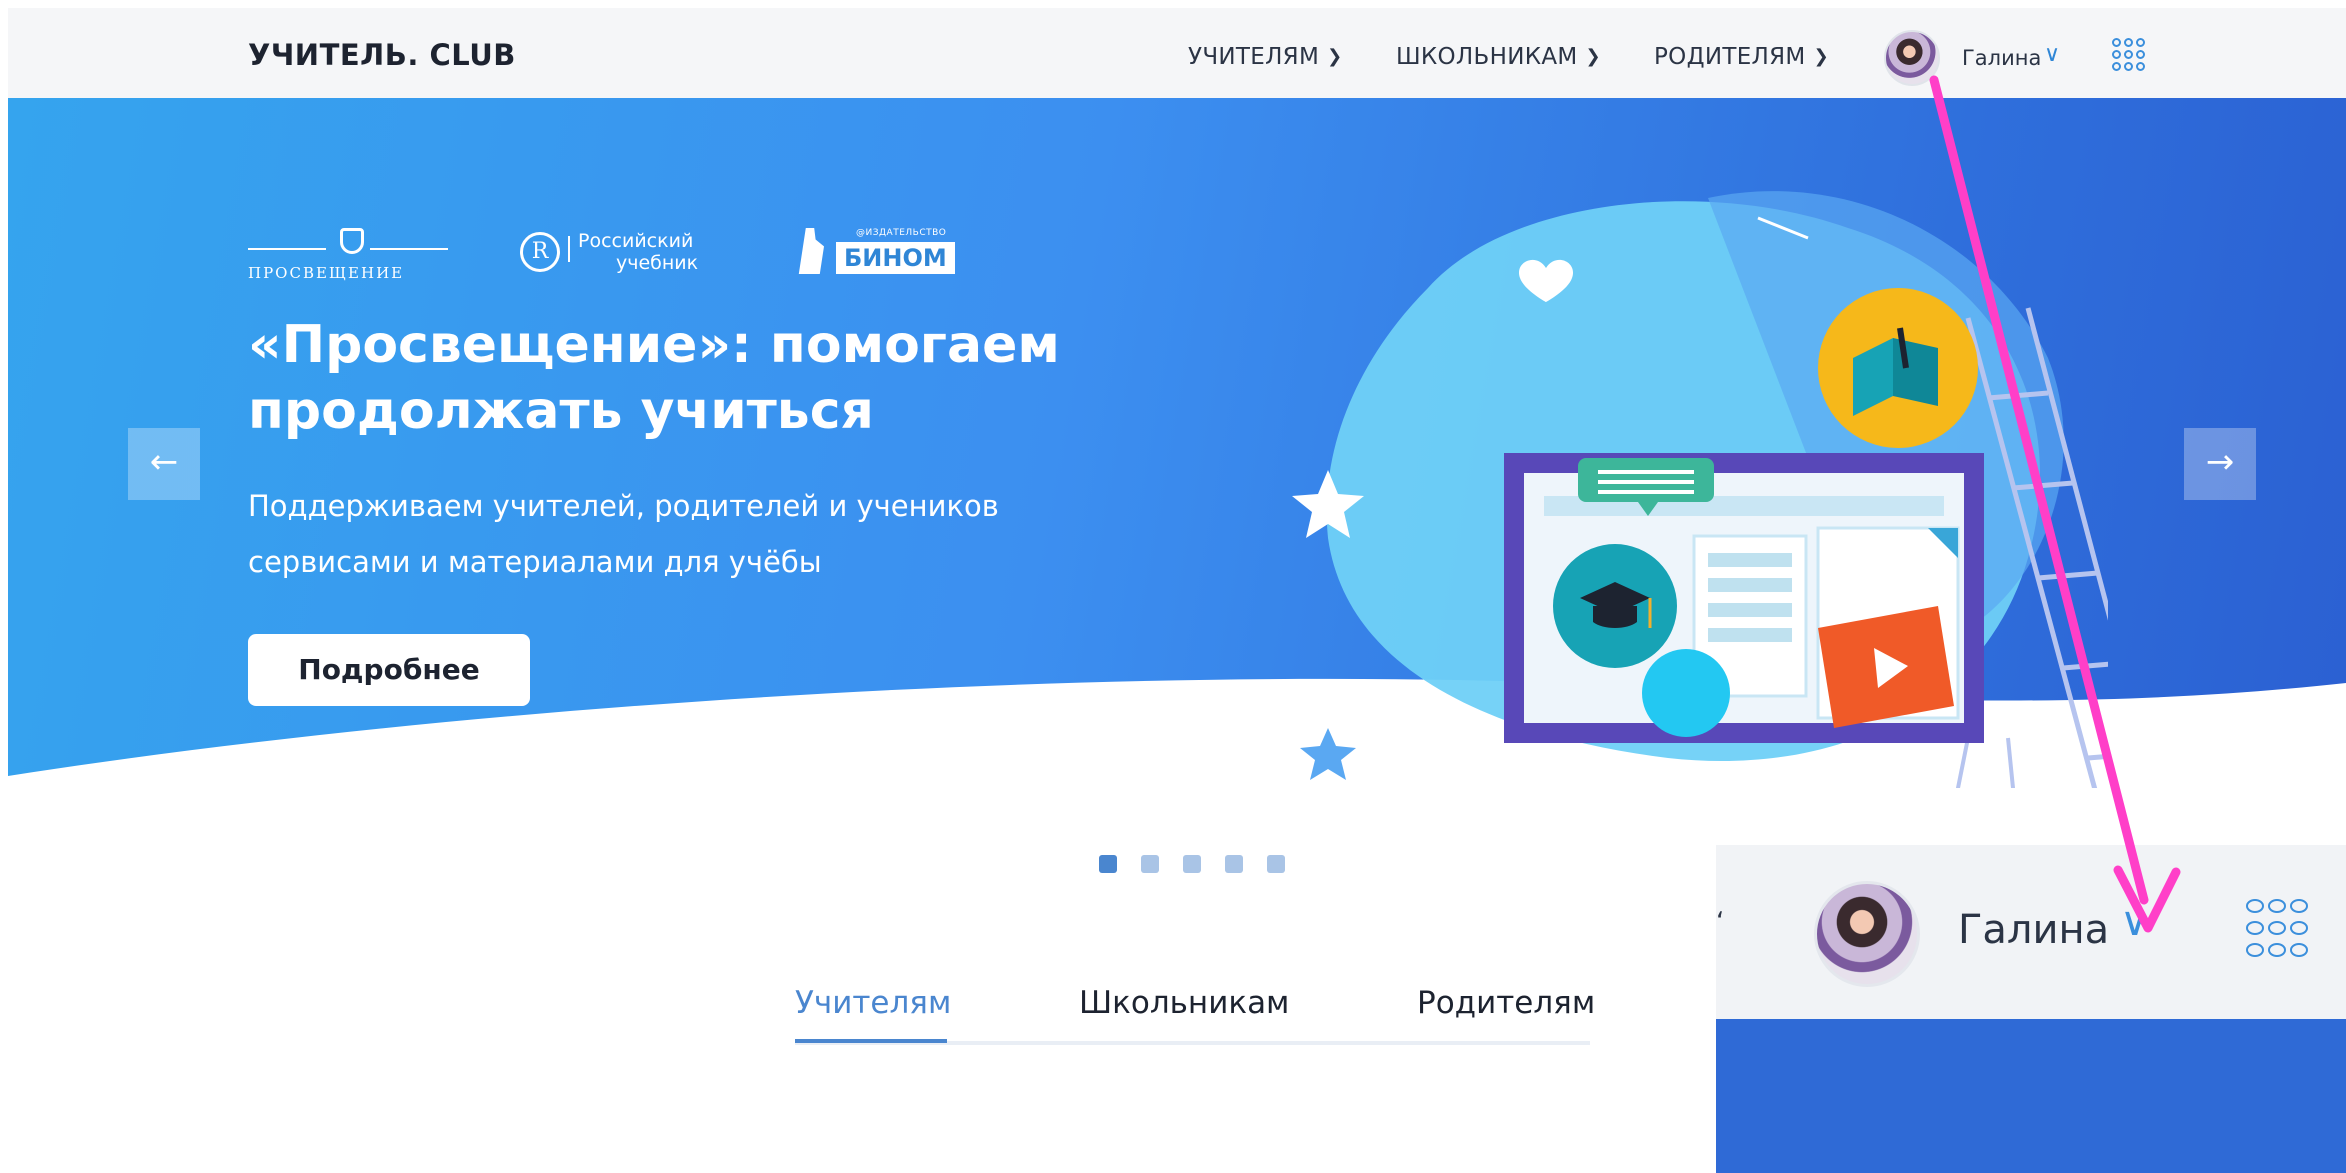  What do you see at coordinates (1487, 57) in the screenshot?
I see `nav-students-label: ШКОЛЬНИКАМ` at bounding box center [1487, 57].